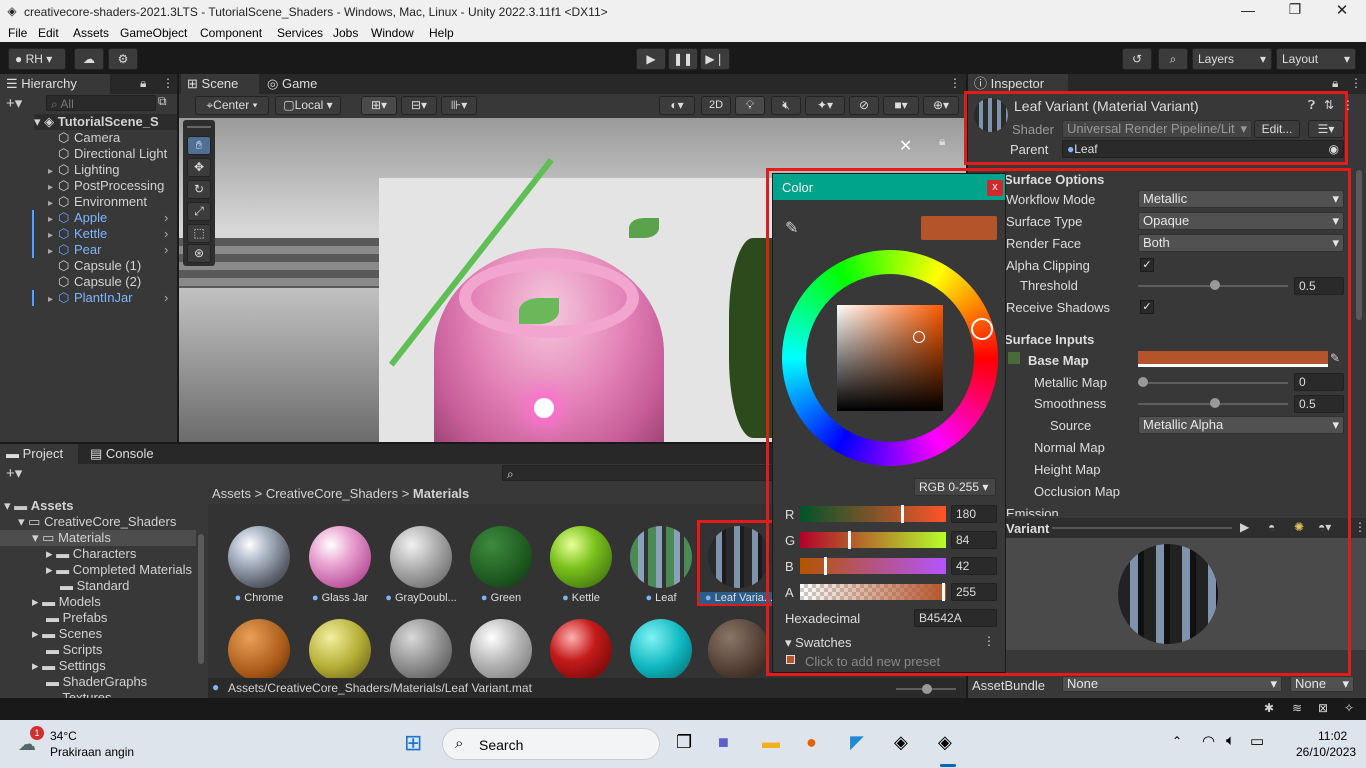 The width and height of the screenshot is (1366, 768). Describe the element at coordinates (67, 634) in the screenshot. I see `tree-item-scenes: ▸ ▬ Scenes` at that location.